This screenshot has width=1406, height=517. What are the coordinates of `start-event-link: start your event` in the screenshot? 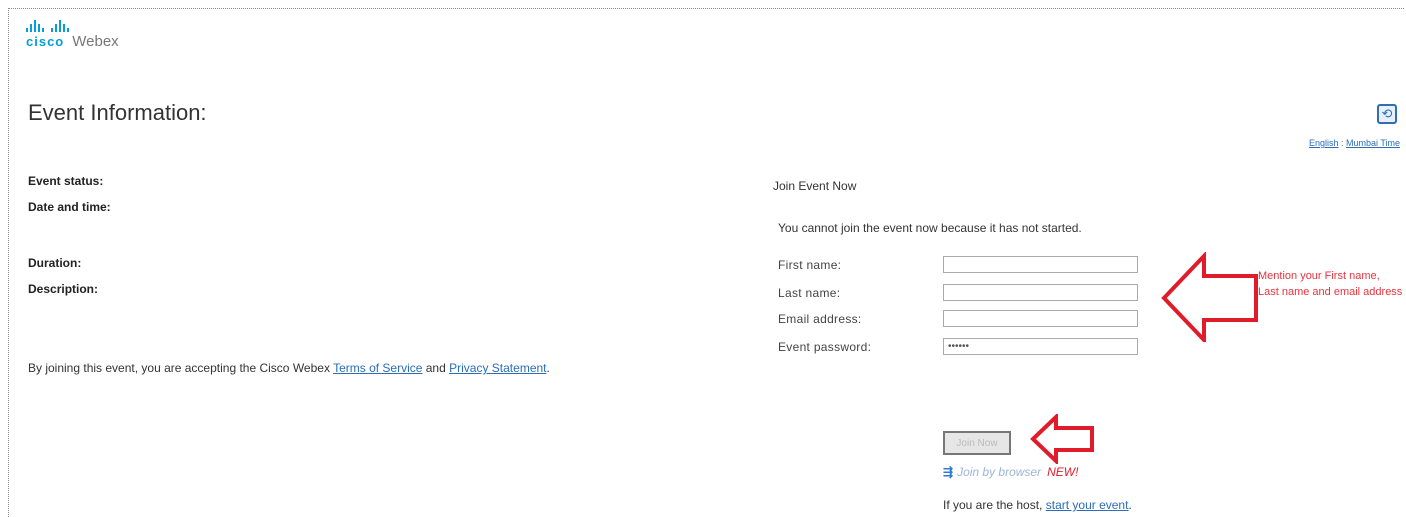 It's located at (1087, 505).